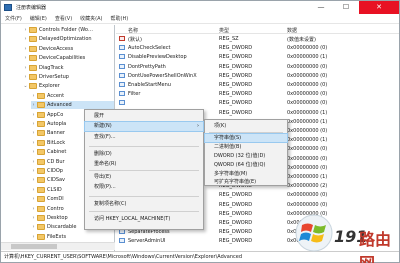 Image resolution: width=400 pixels, height=263 pixels. What do you see at coordinates (144, 177) in the screenshot?
I see `context-menu-item: 导出(E)` at bounding box center [144, 177].